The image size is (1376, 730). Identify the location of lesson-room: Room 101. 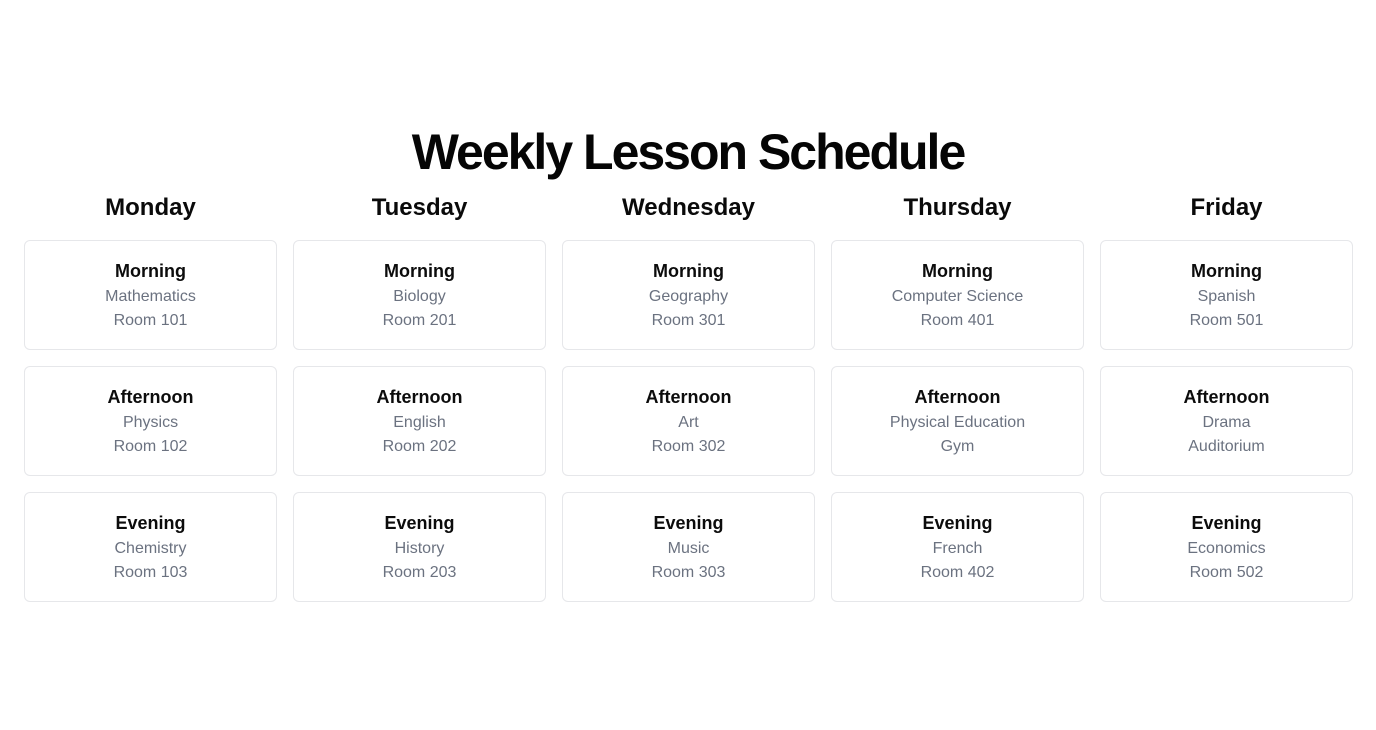
(150, 320).